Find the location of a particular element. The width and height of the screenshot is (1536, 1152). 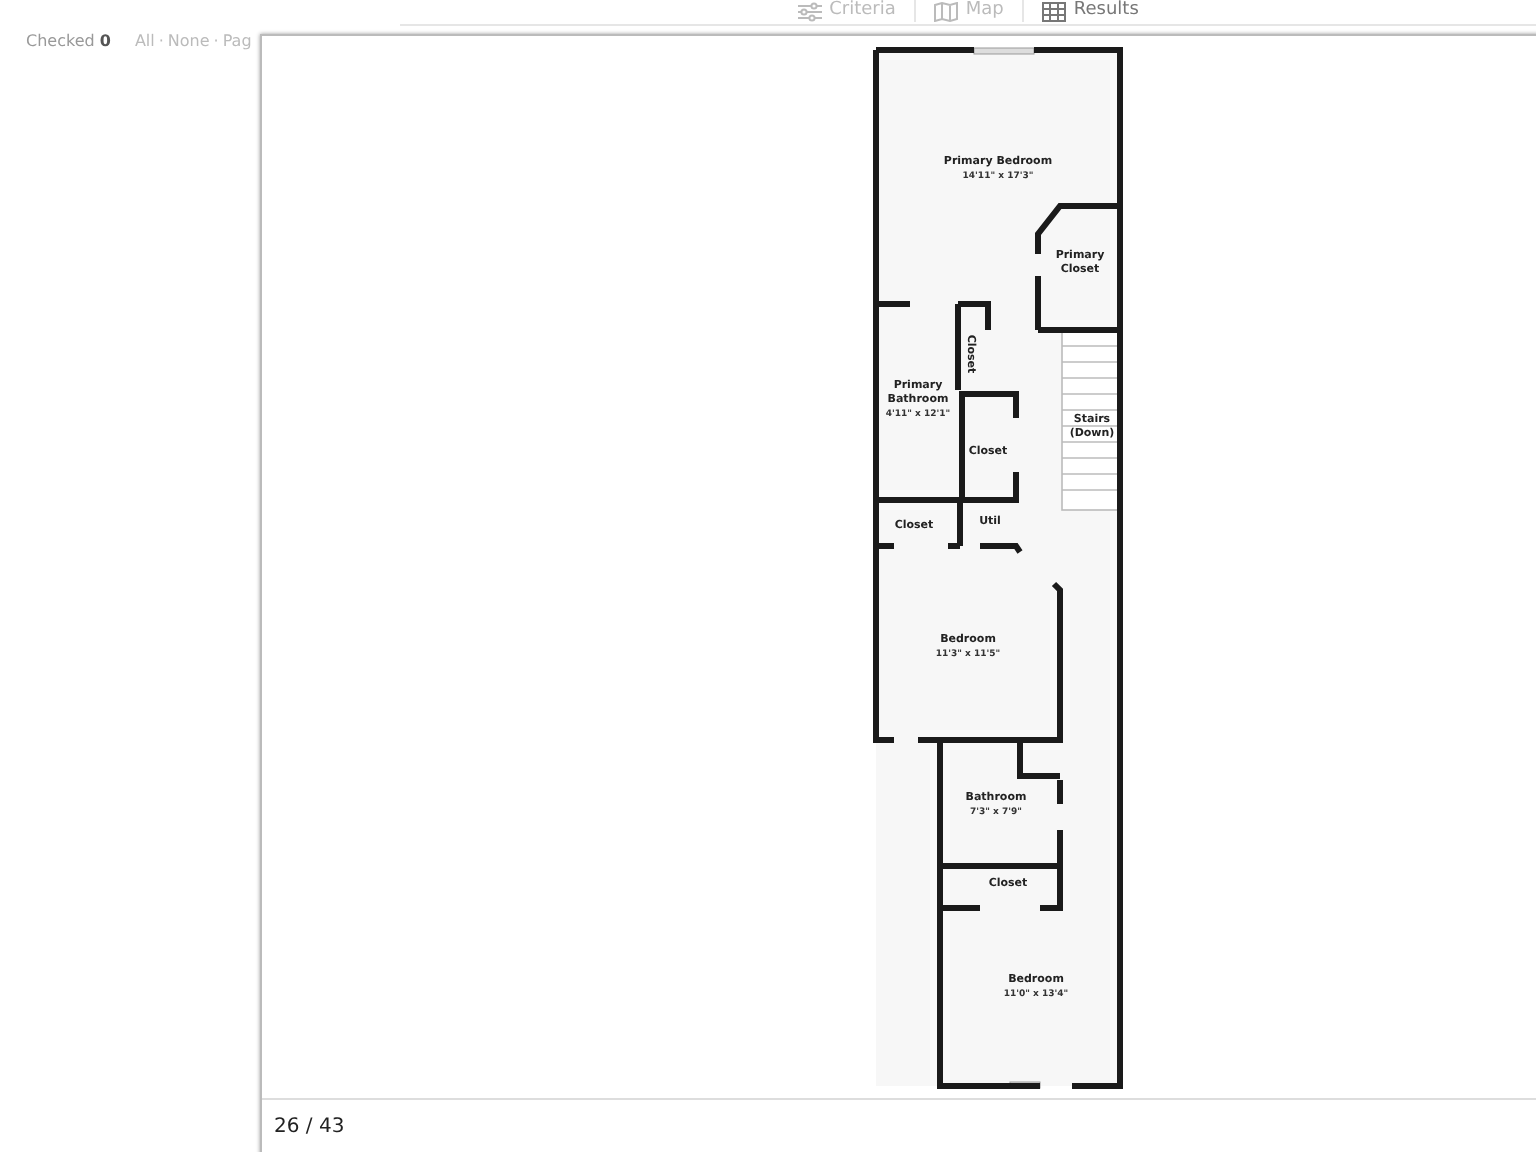

sliders-icon is located at coordinates (809, 11).